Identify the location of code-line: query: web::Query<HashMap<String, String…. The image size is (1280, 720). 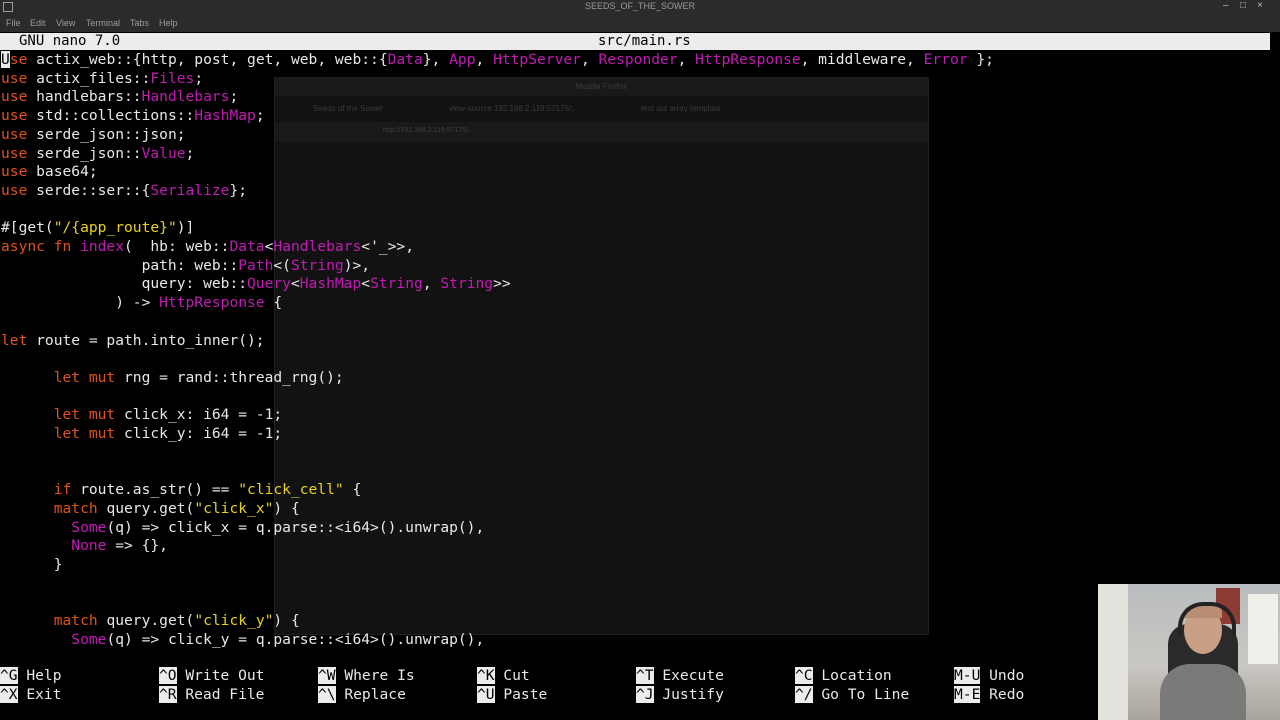
(256, 283).